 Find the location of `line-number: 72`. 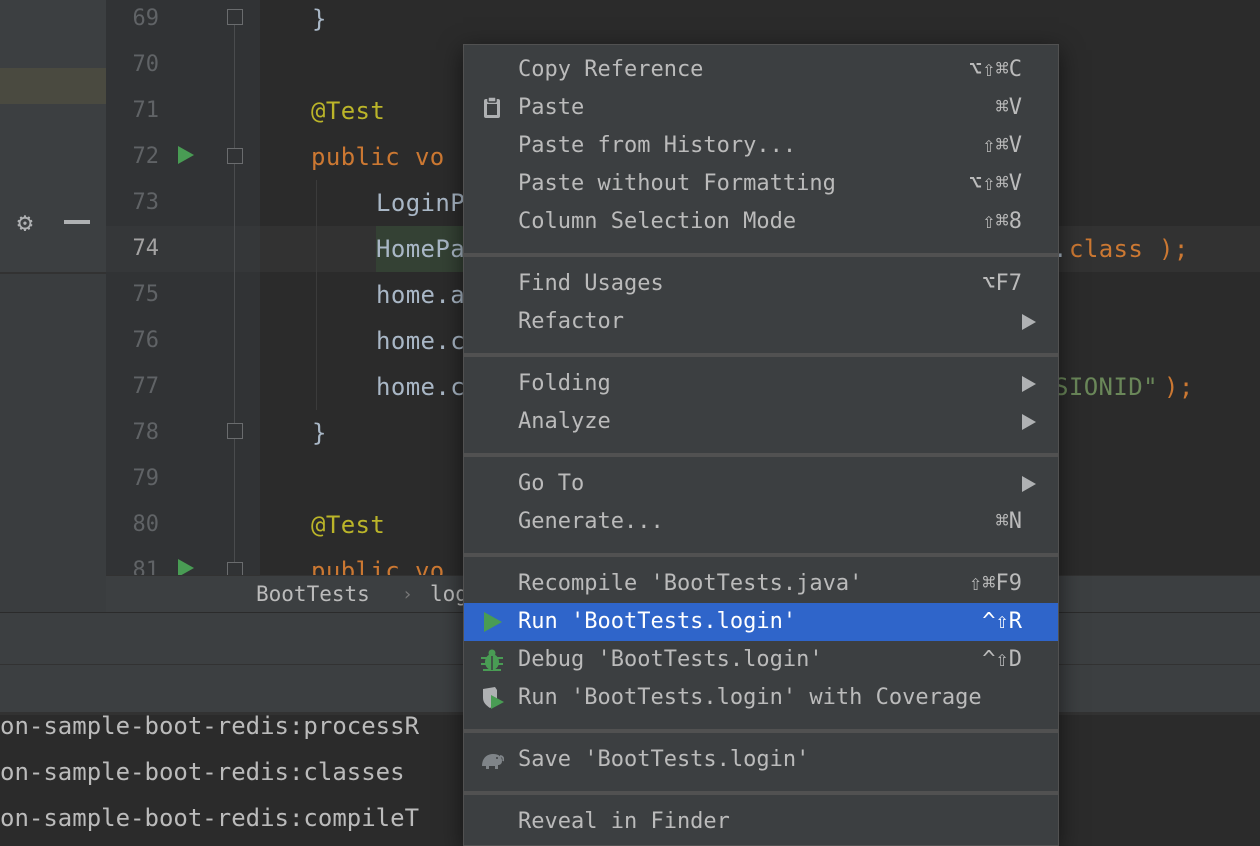

line-number: 72 is located at coordinates (146, 156).